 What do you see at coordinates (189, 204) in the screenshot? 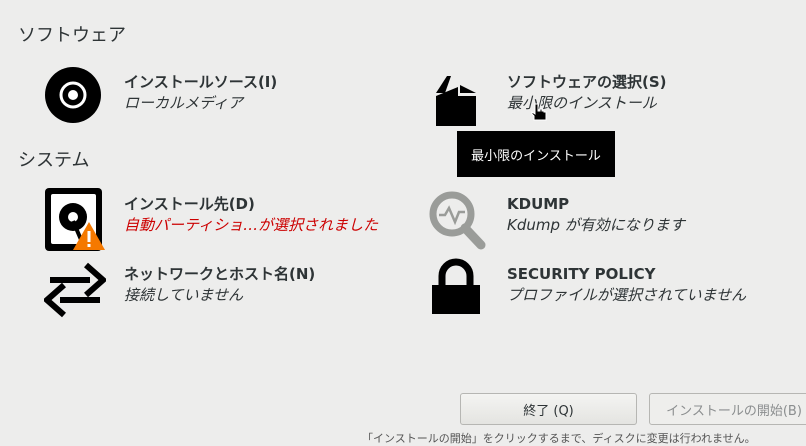
I see `install-destination-title: インストール先(D)` at bounding box center [189, 204].